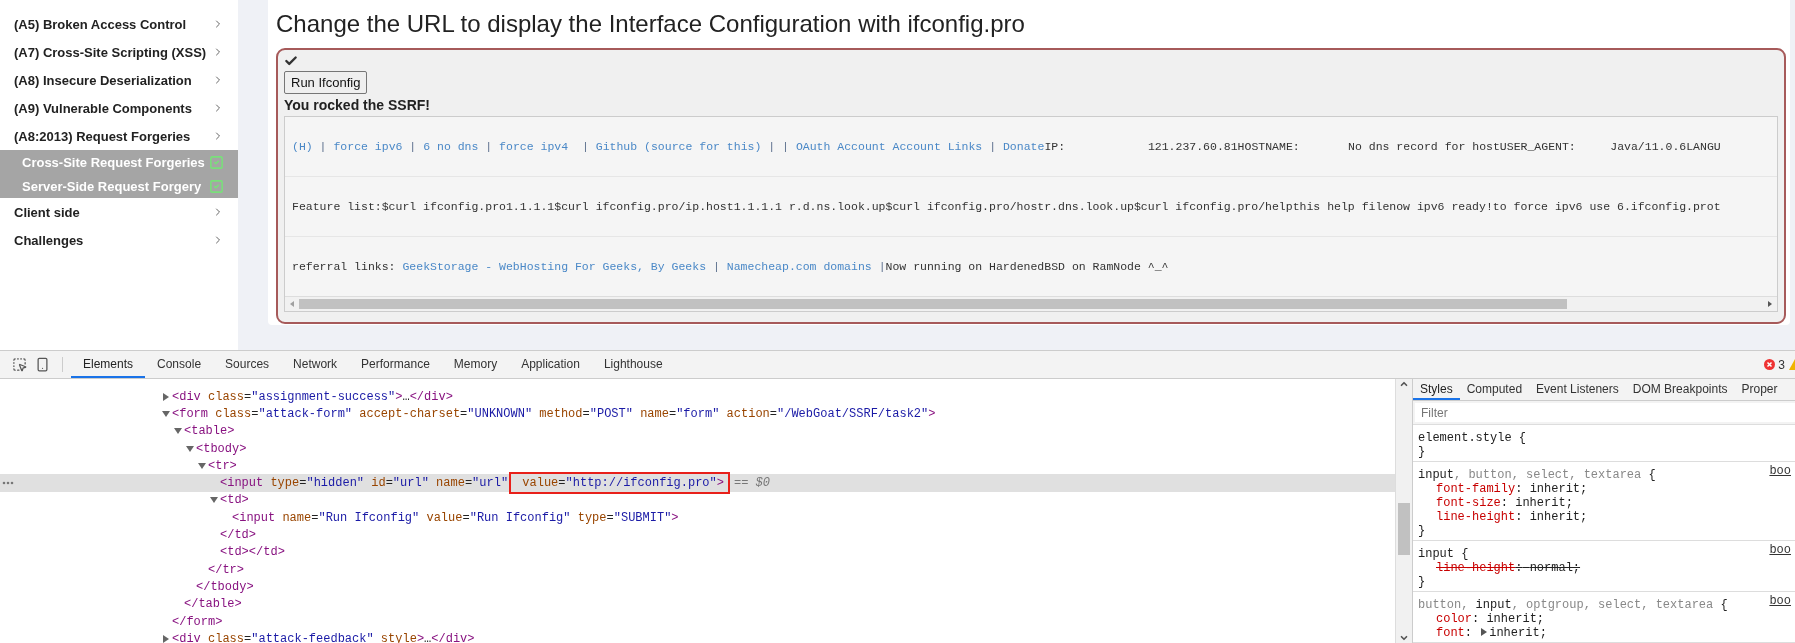 Image resolution: width=1795 pixels, height=643 pixels. I want to click on output-line: referral links: GeekStorage - WebHosting For Geeks, By Geeks | Namecheap.com domains |Now running on HardenedBSD on RamNode ^_^, so click(730, 266).